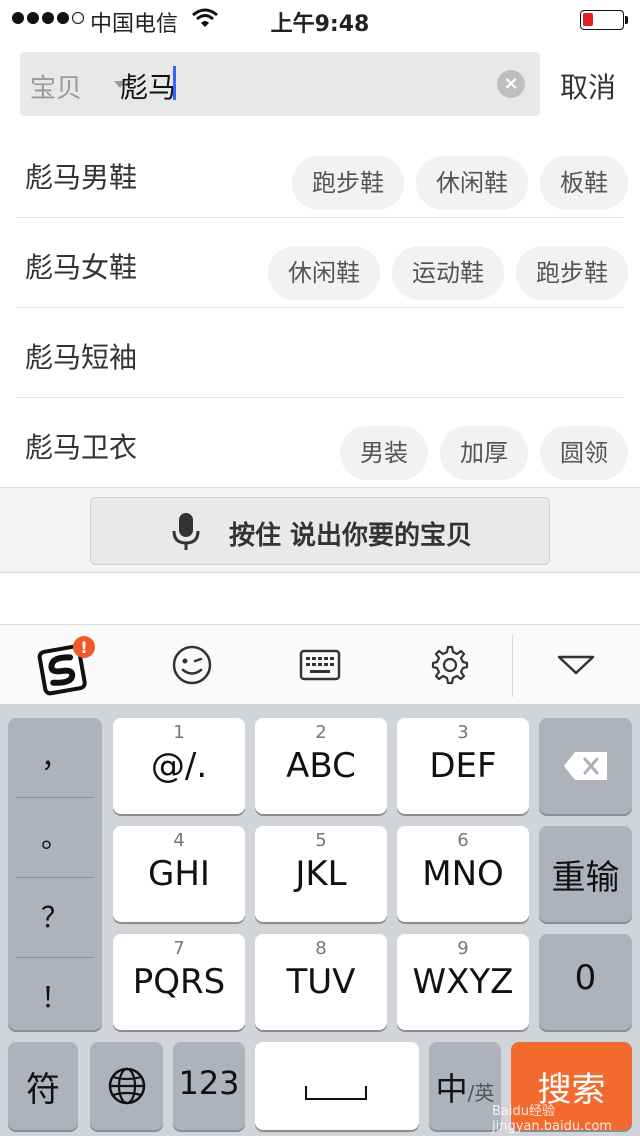 The image size is (640, 1136). I want to click on search-scope-selector: 宝贝, so click(56, 86).